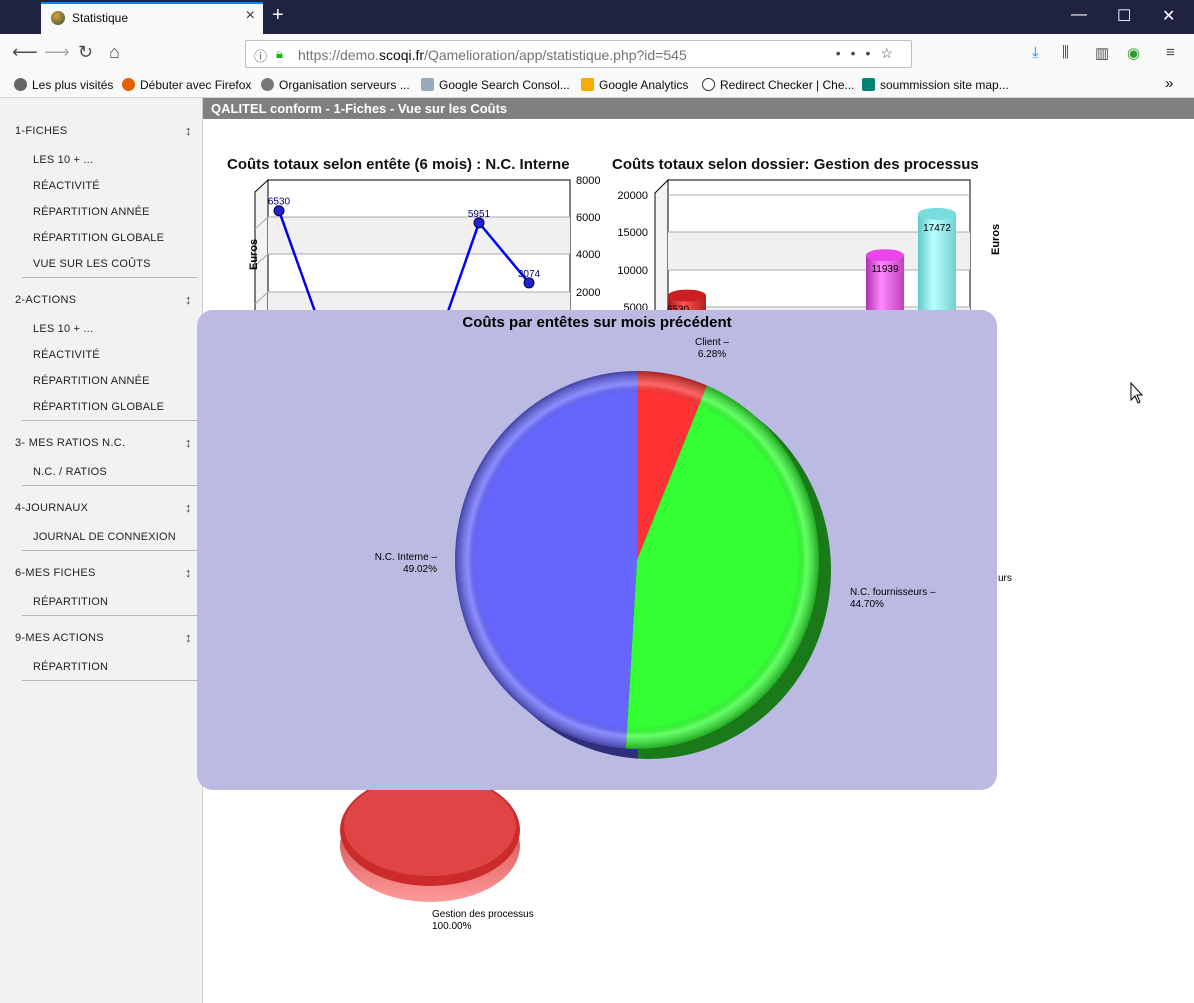  Describe the element at coordinates (632, 196) in the screenshot. I see `bar-chart-tick-label: 20000` at that location.